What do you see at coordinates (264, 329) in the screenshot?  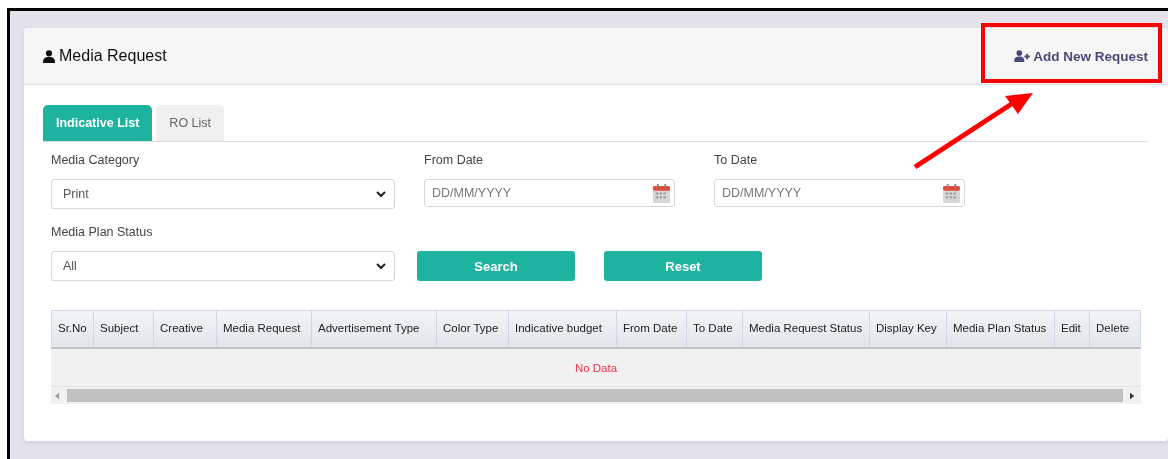 I see `column-header: Media Request` at bounding box center [264, 329].